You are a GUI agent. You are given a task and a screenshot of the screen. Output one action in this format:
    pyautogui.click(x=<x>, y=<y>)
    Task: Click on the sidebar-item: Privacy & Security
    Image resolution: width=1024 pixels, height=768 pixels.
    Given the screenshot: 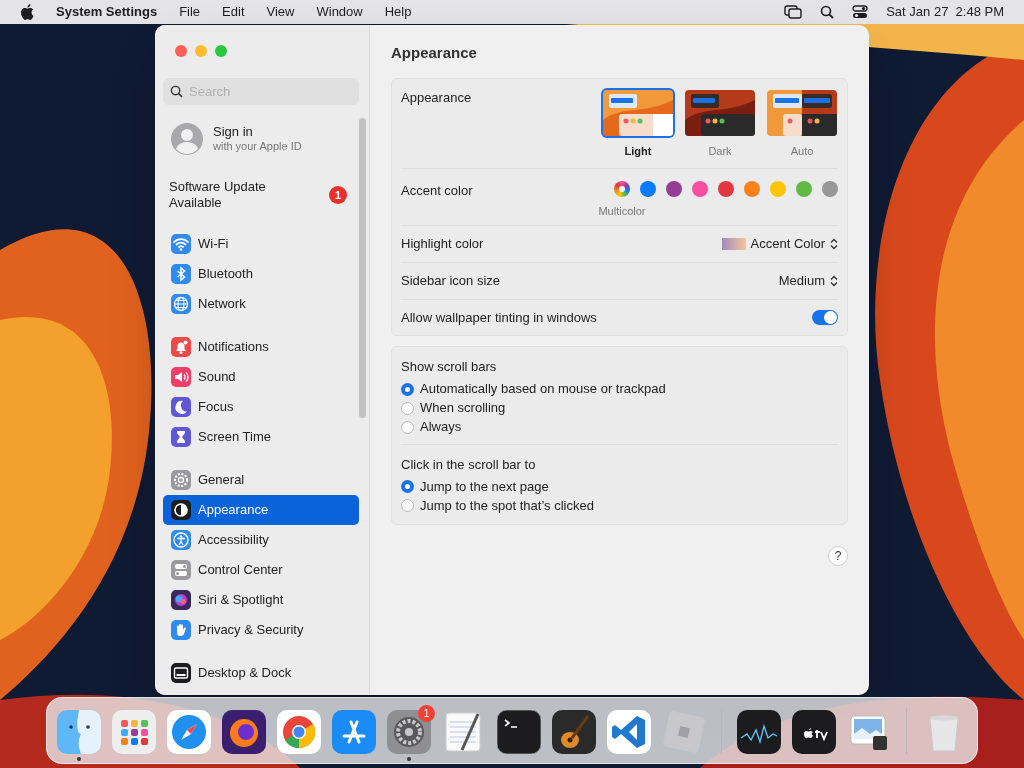 What is the action you would take?
    pyautogui.click(x=261, y=630)
    